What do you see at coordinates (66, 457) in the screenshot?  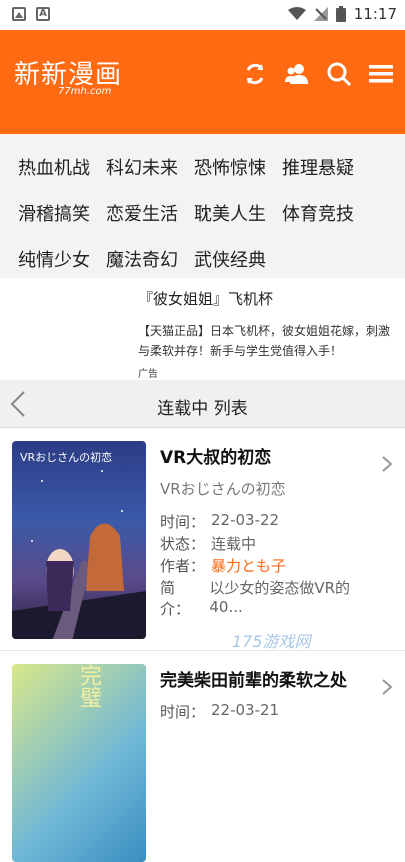 I see `cover-title: VRおじさんの初恋` at bounding box center [66, 457].